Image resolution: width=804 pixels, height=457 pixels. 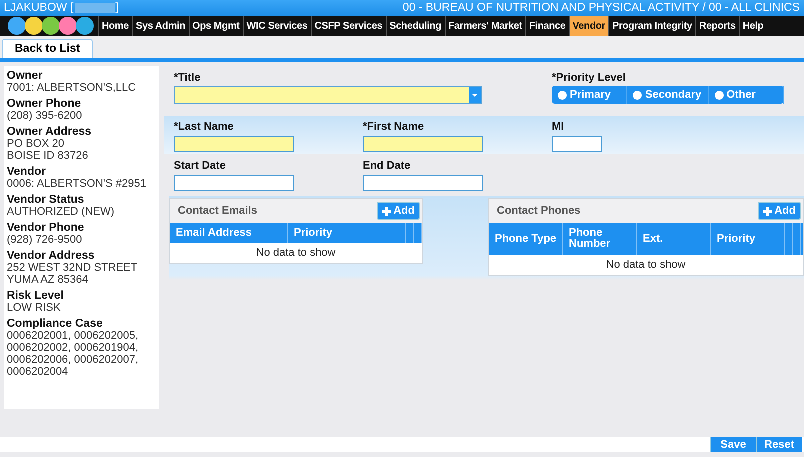 I want to click on panel-title: Contact Emails, so click(x=218, y=211).